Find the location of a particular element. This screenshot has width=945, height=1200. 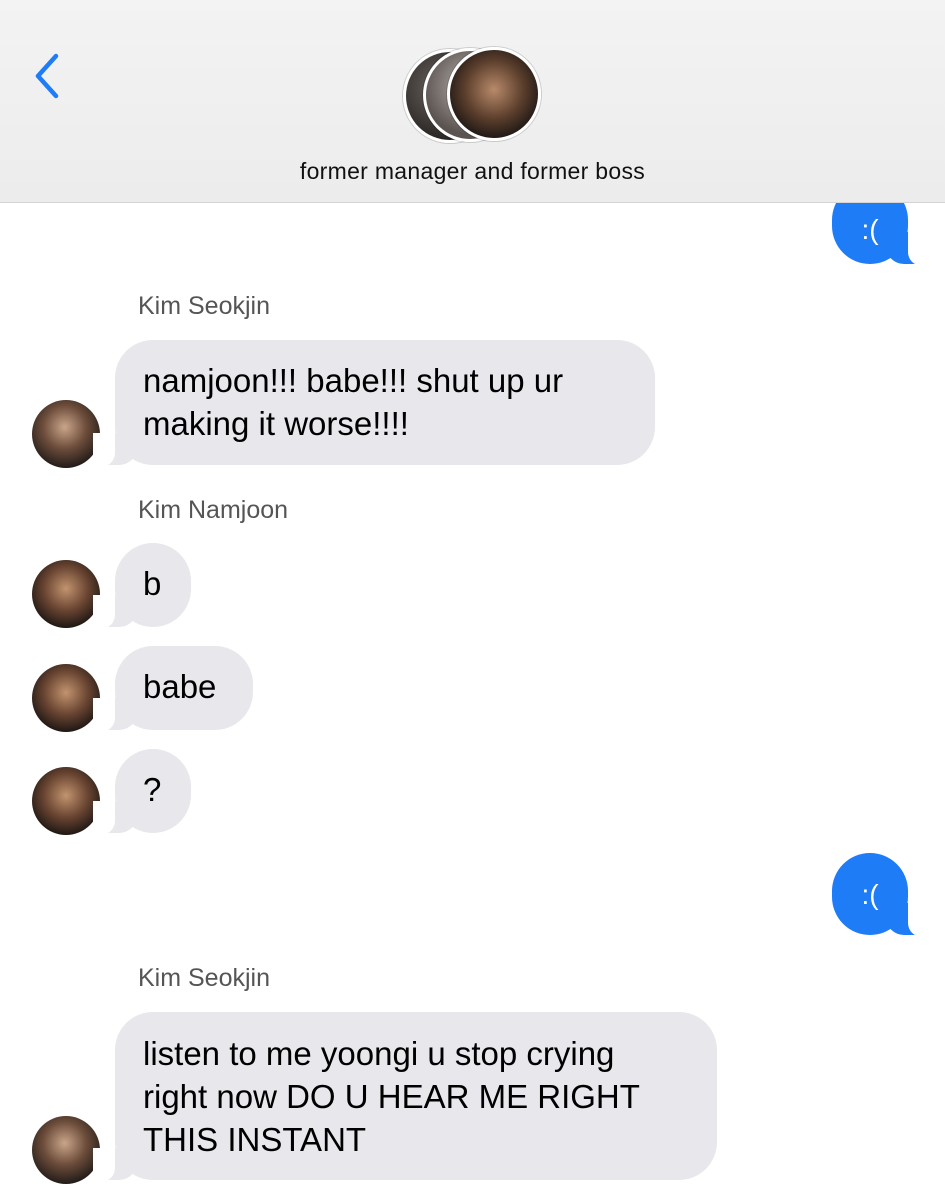

group-avatar-stack is located at coordinates (476, 96).